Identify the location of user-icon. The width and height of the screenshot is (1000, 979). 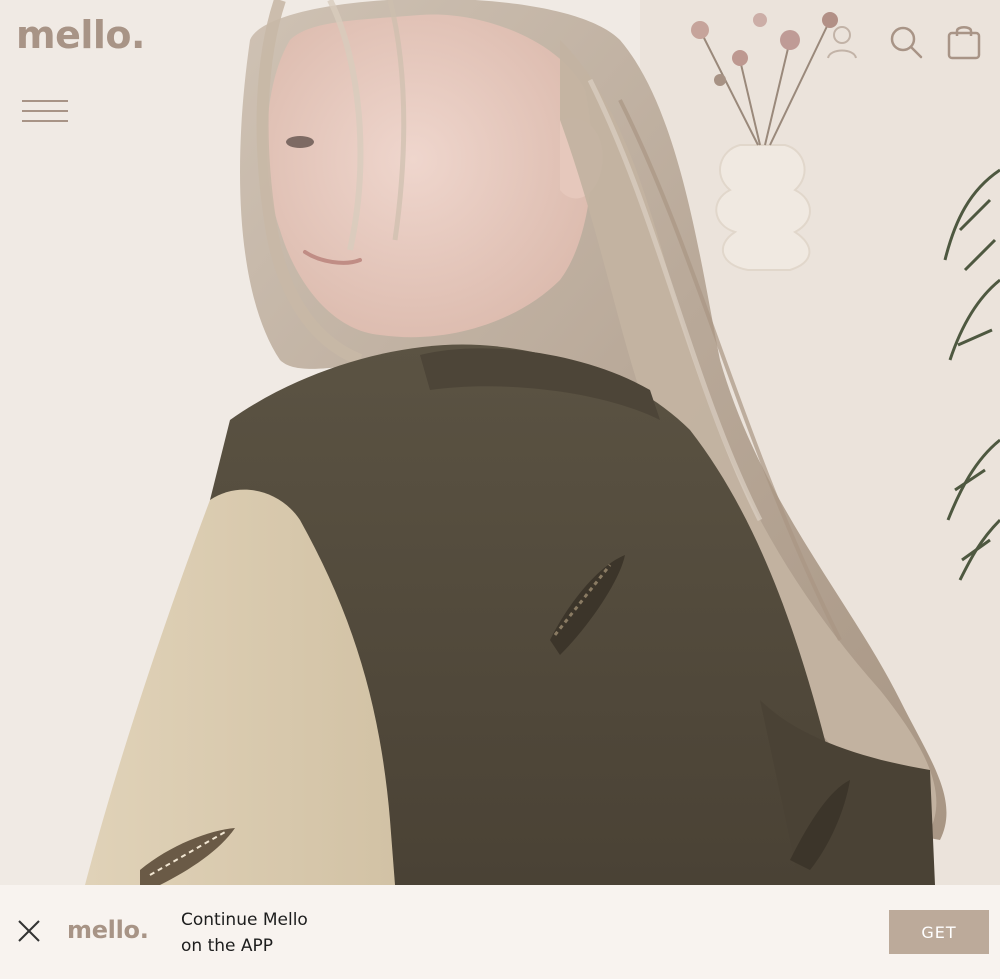
(842, 42).